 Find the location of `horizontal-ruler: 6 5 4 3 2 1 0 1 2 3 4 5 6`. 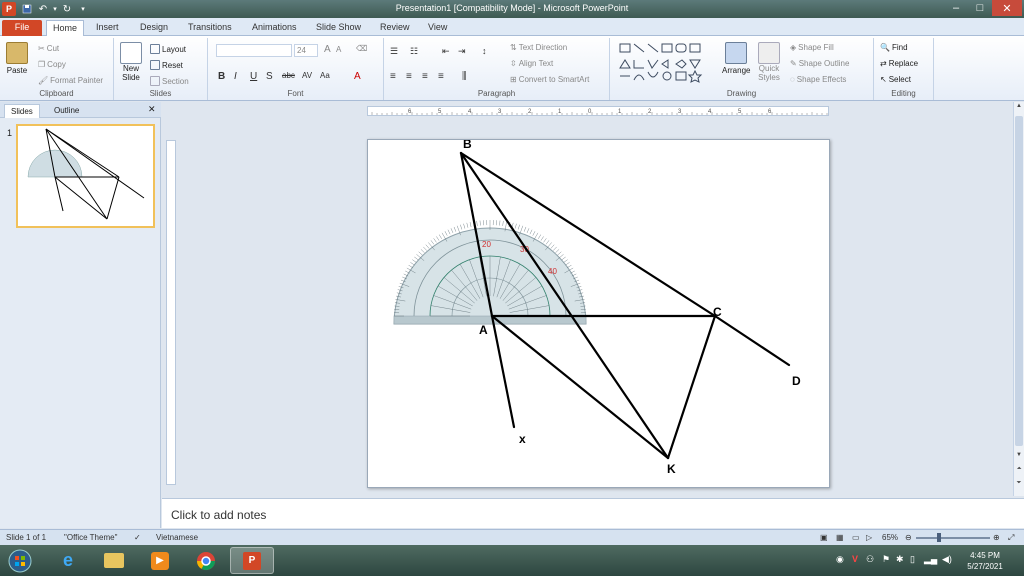

horizontal-ruler: 6 5 4 3 2 1 0 1 2 3 4 5 6 is located at coordinates (598, 111).